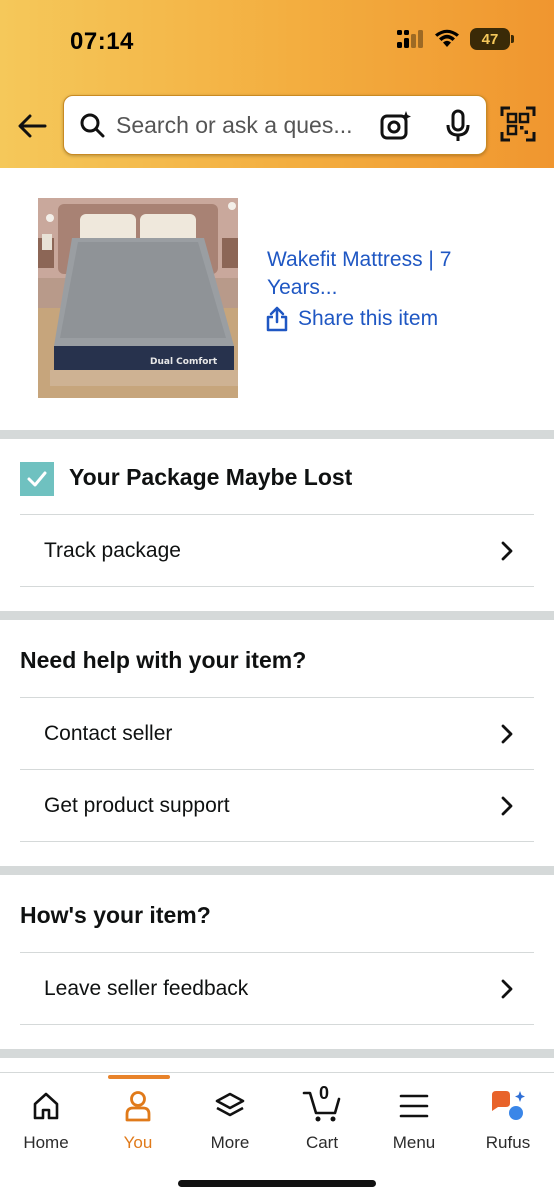 The height and width of the screenshot is (1200, 554). What do you see at coordinates (410, 39) in the screenshot?
I see `signal-icon` at bounding box center [410, 39].